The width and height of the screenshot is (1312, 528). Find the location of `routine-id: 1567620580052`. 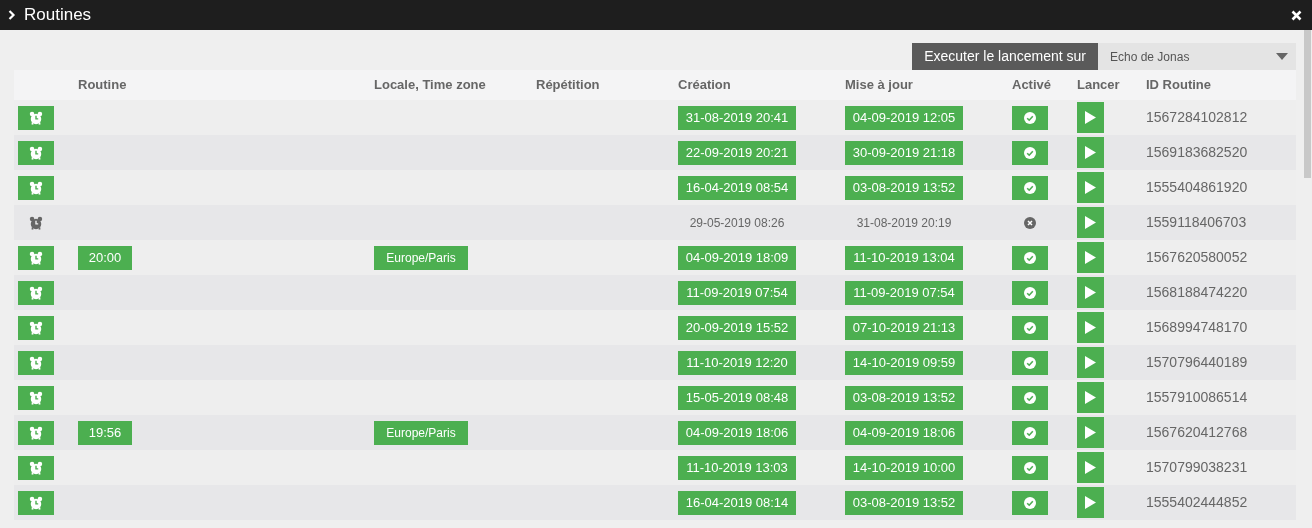

routine-id: 1567620580052 is located at coordinates (1196, 257).